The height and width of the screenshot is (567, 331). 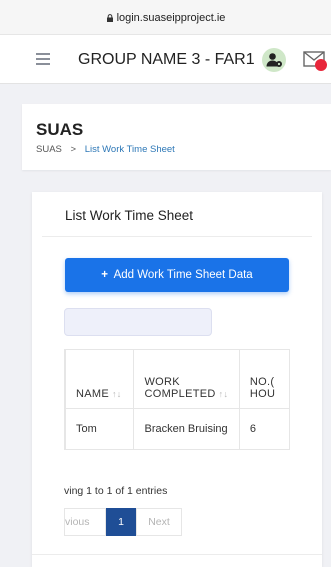 I want to click on add-button-label: Add Work Time Sheet Data, so click(x=183, y=275).